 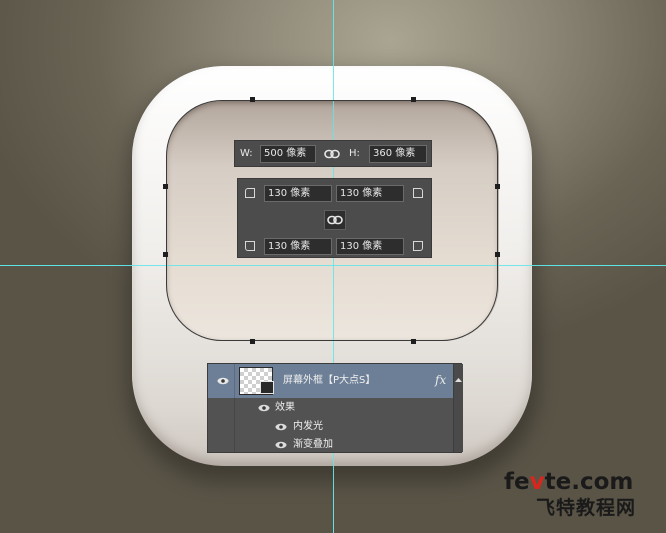 I want to click on layer-name: 屏幕外框【P大点S】, so click(x=329, y=381).